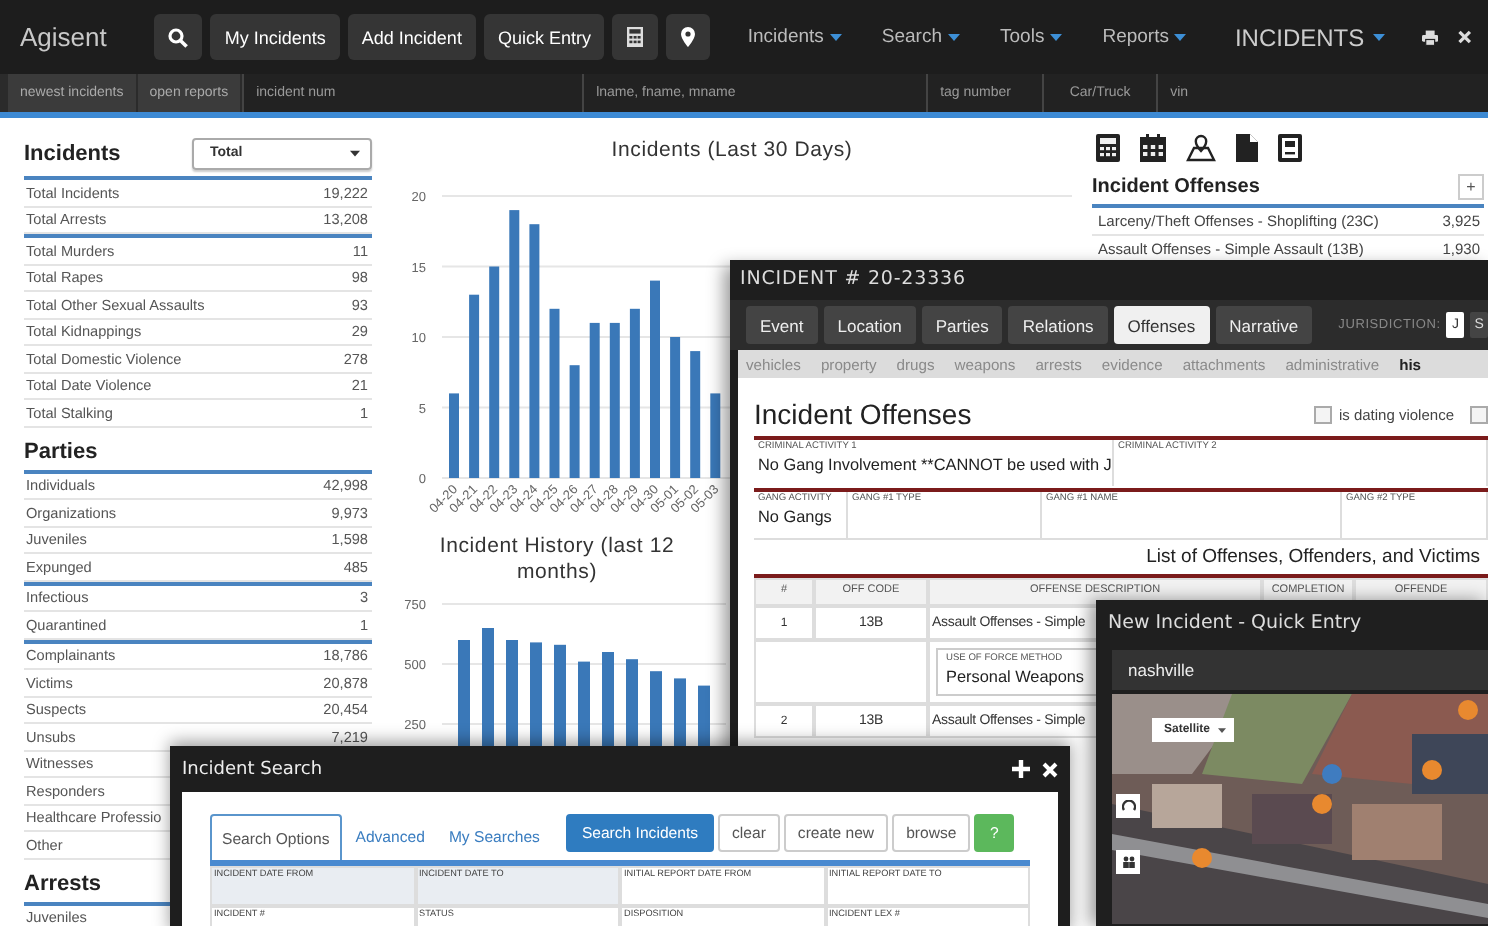 This screenshot has width=1488, height=926. What do you see at coordinates (869, 325) in the screenshot?
I see `tab: Location` at bounding box center [869, 325].